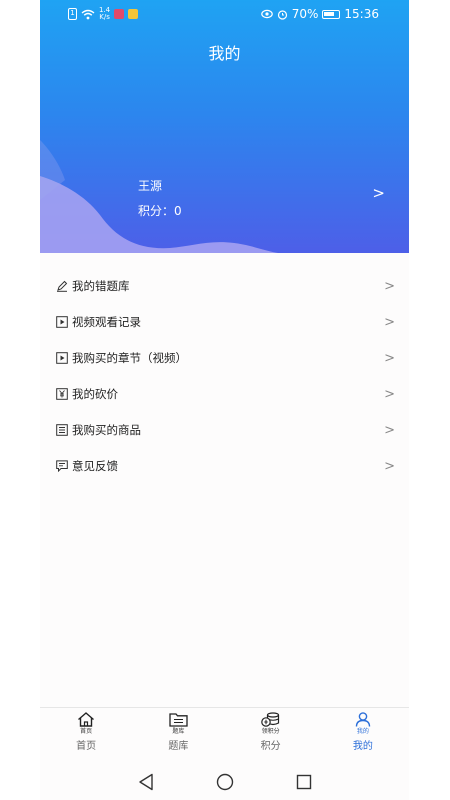 Image resolution: width=450 pixels, height=800 pixels. What do you see at coordinates (88, 14) in the screenshot?
I see `wifi-icon` at bounding box center [88, 14].